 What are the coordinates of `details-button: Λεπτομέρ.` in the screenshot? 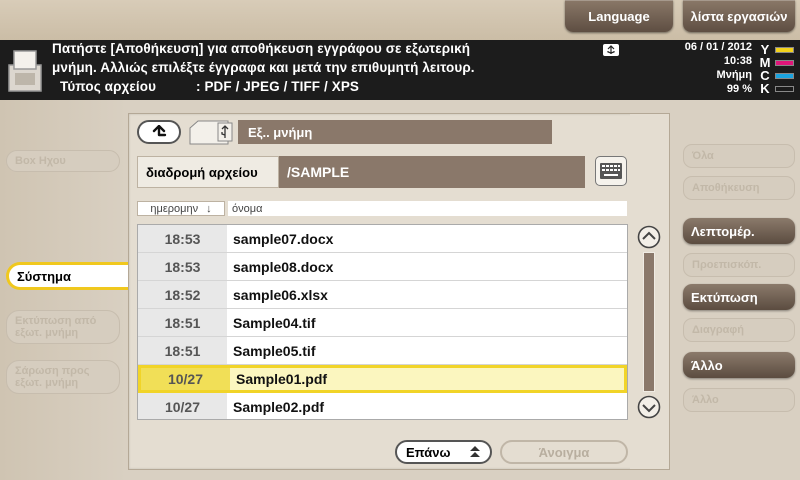 It's located at (739, 231).